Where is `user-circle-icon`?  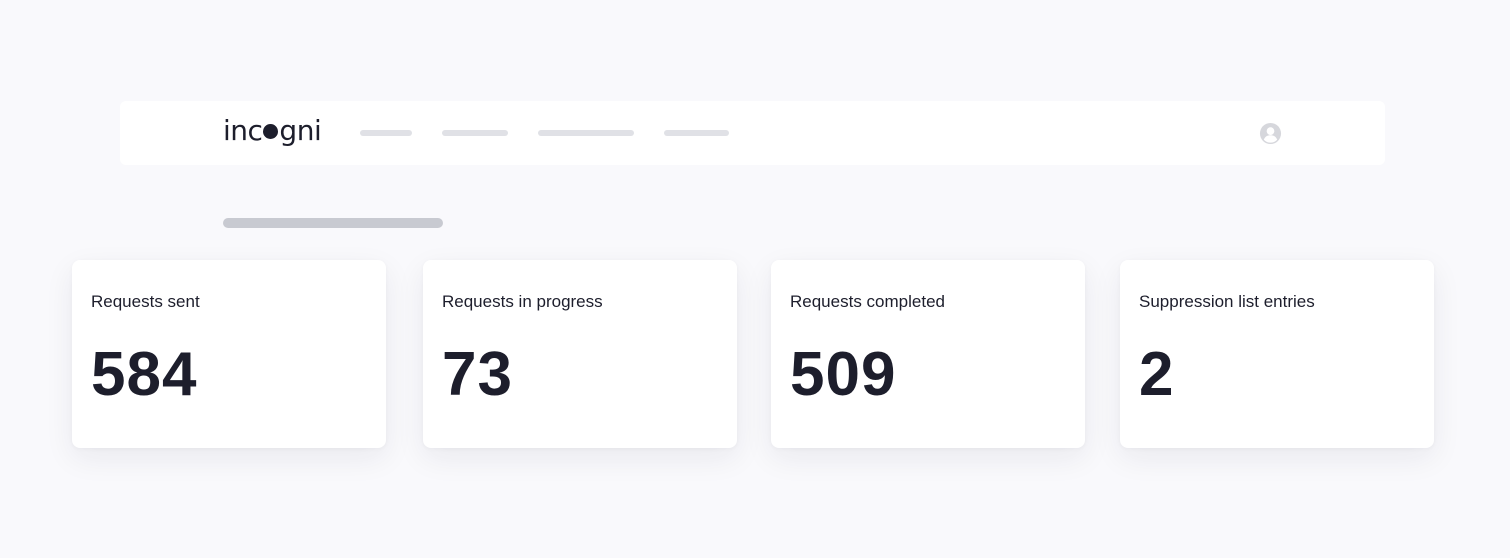 user-circle-icon is located at coordinates (1270, 133).